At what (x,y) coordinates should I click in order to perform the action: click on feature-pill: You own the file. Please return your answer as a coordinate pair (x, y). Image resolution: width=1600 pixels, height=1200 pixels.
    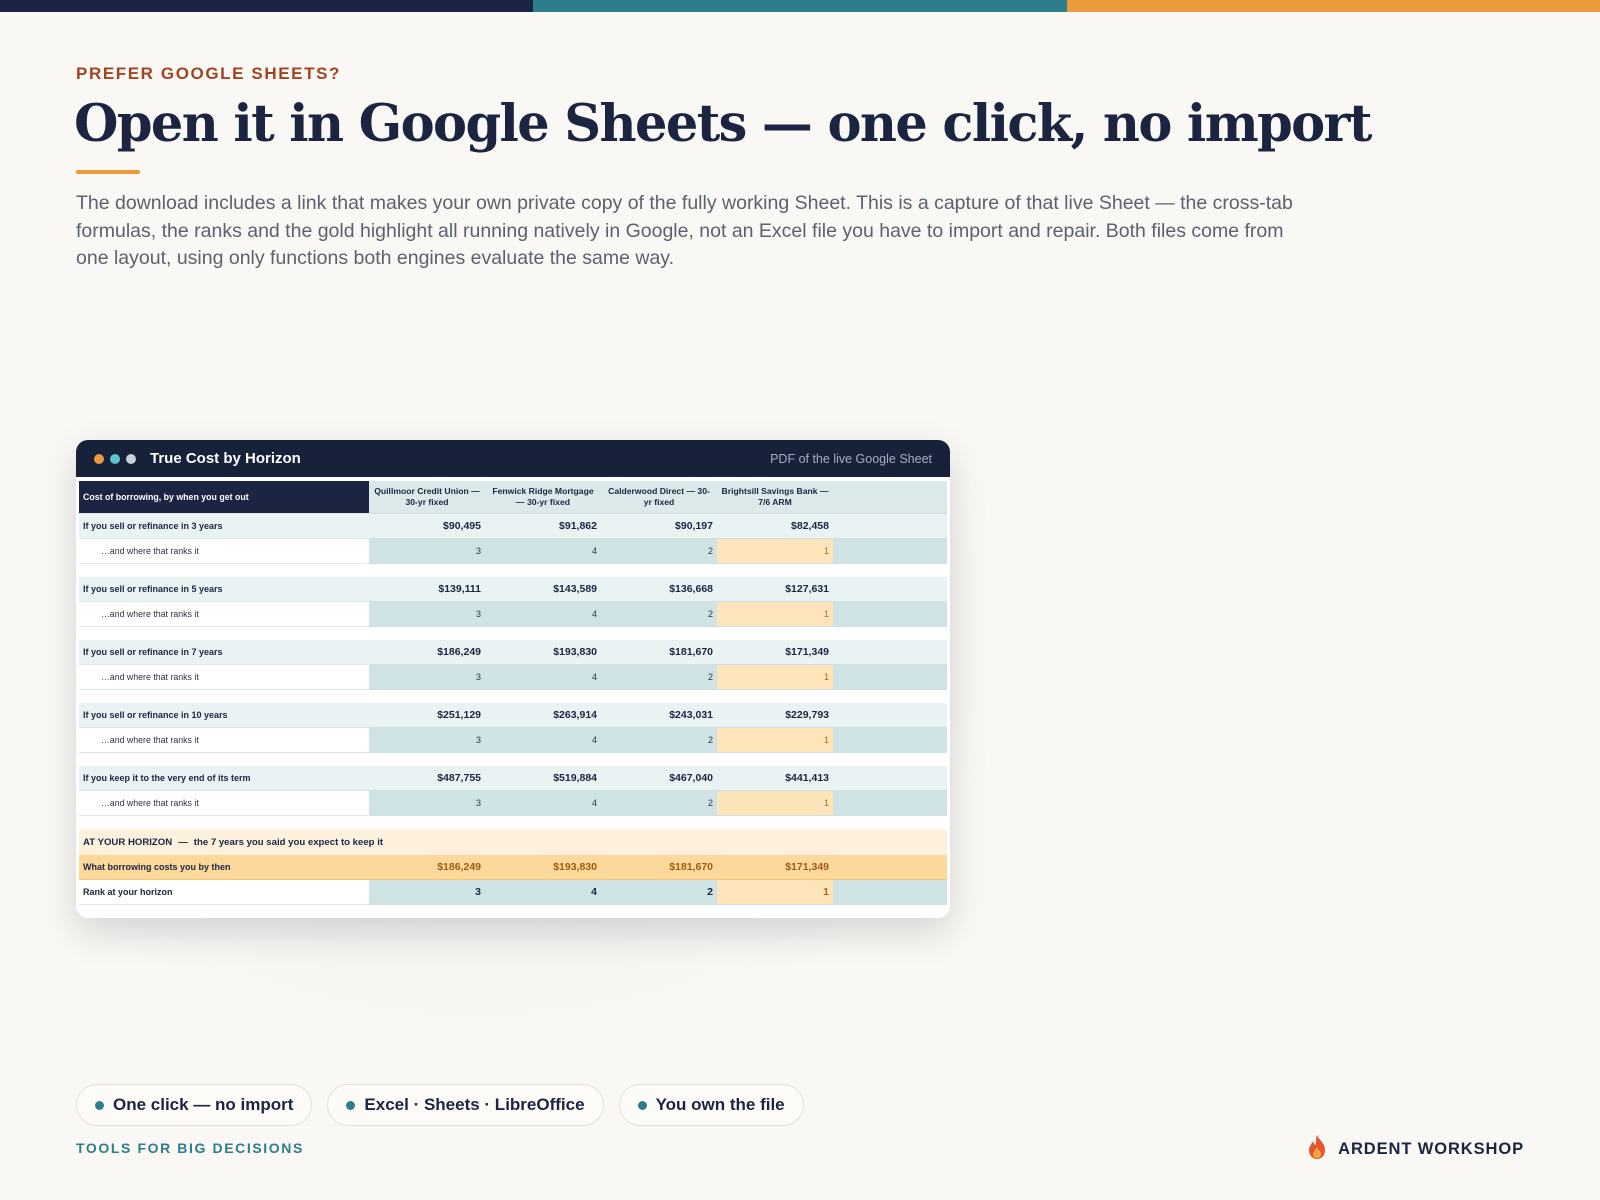
    Looking at the image, I should click on (711, 1105).